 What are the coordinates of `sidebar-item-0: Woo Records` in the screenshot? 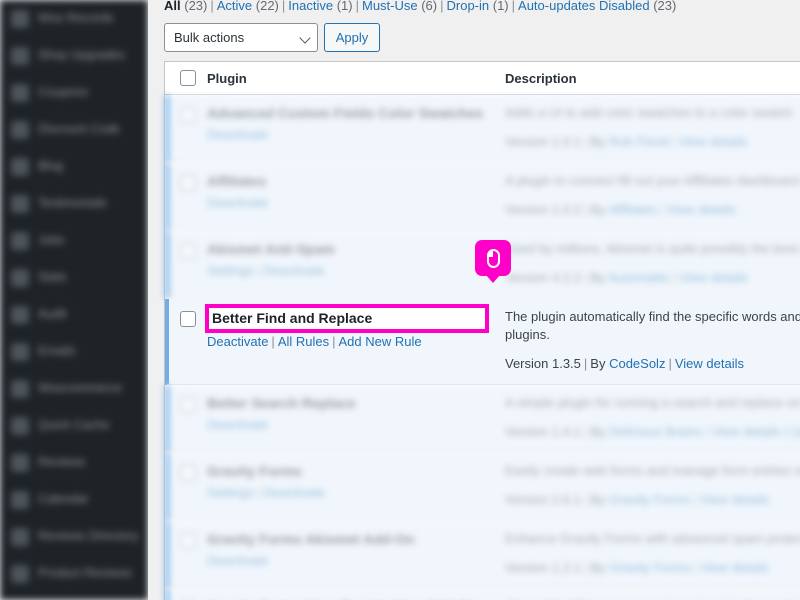 It's located at (74, 18).